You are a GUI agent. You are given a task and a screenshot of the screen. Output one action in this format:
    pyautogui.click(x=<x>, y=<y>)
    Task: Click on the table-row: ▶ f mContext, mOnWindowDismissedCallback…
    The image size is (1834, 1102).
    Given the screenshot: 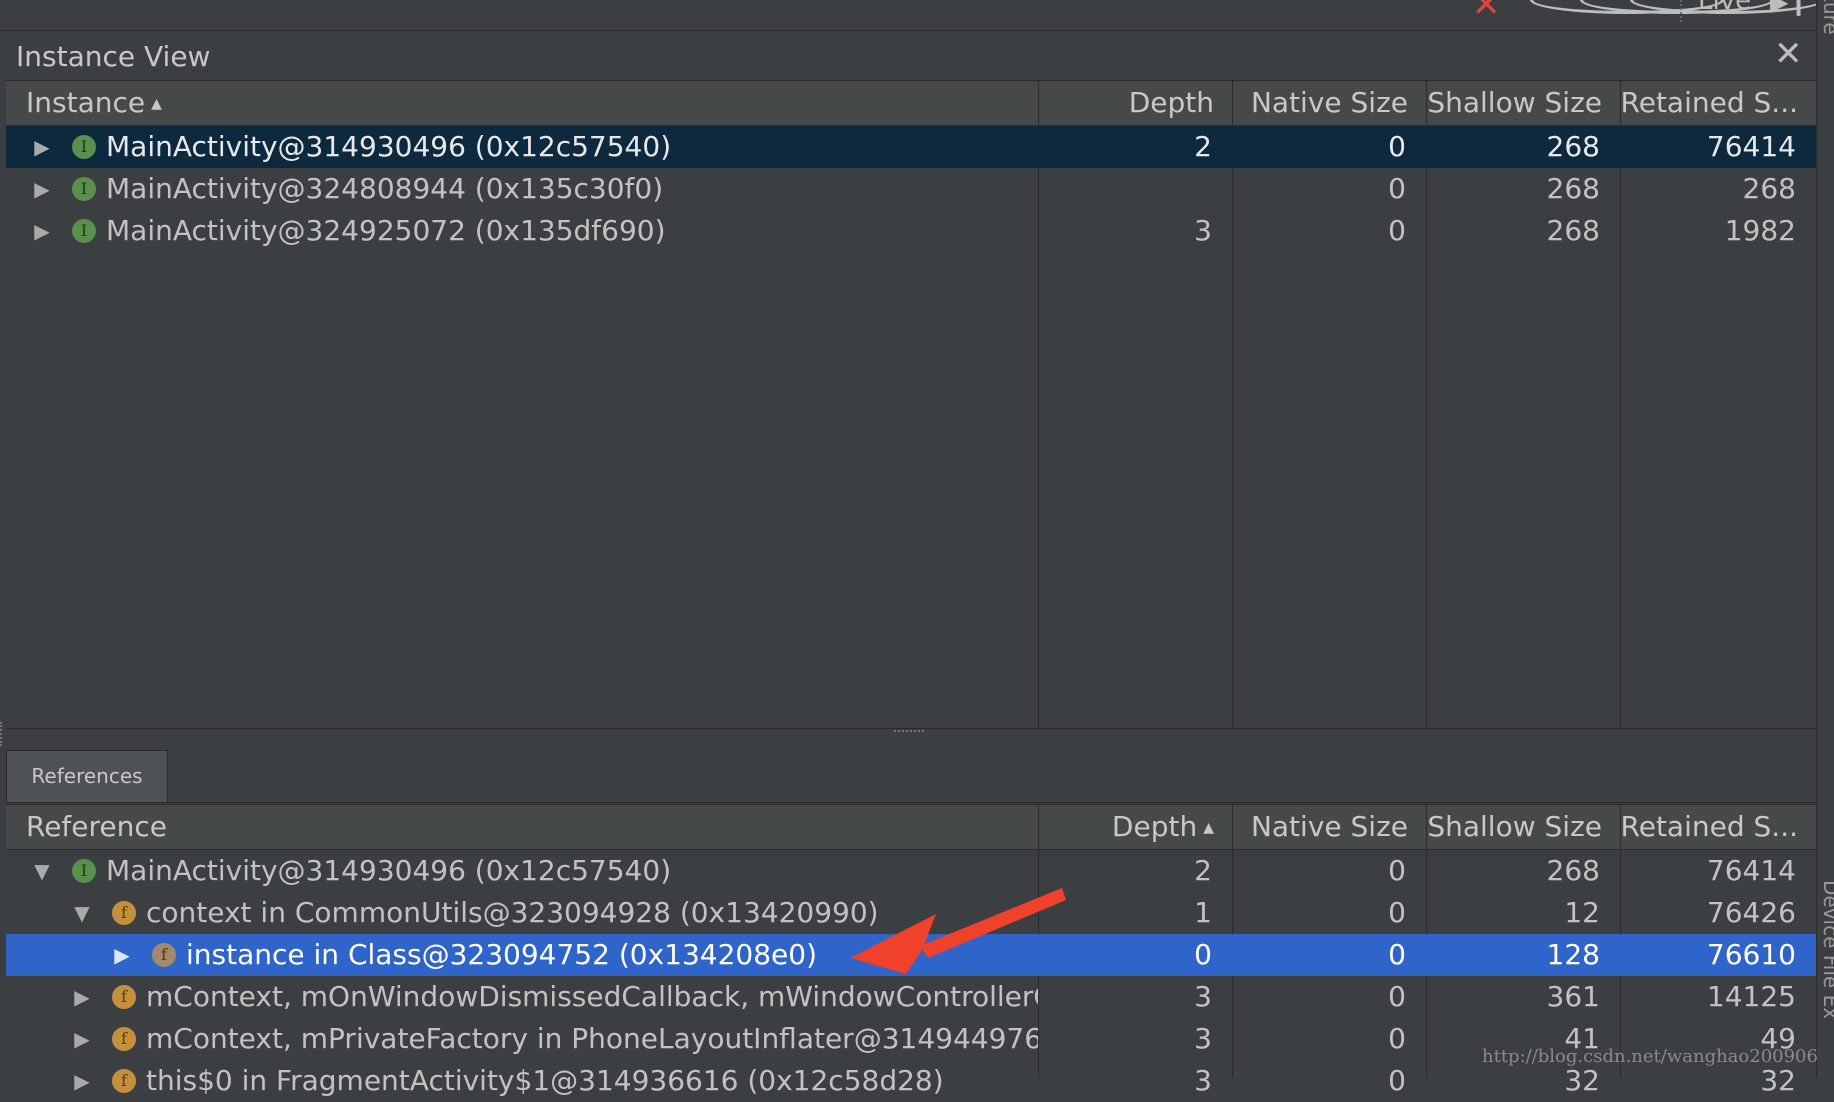 What is the action you would take?
    pyautogui.click(x=911, y=997)
    